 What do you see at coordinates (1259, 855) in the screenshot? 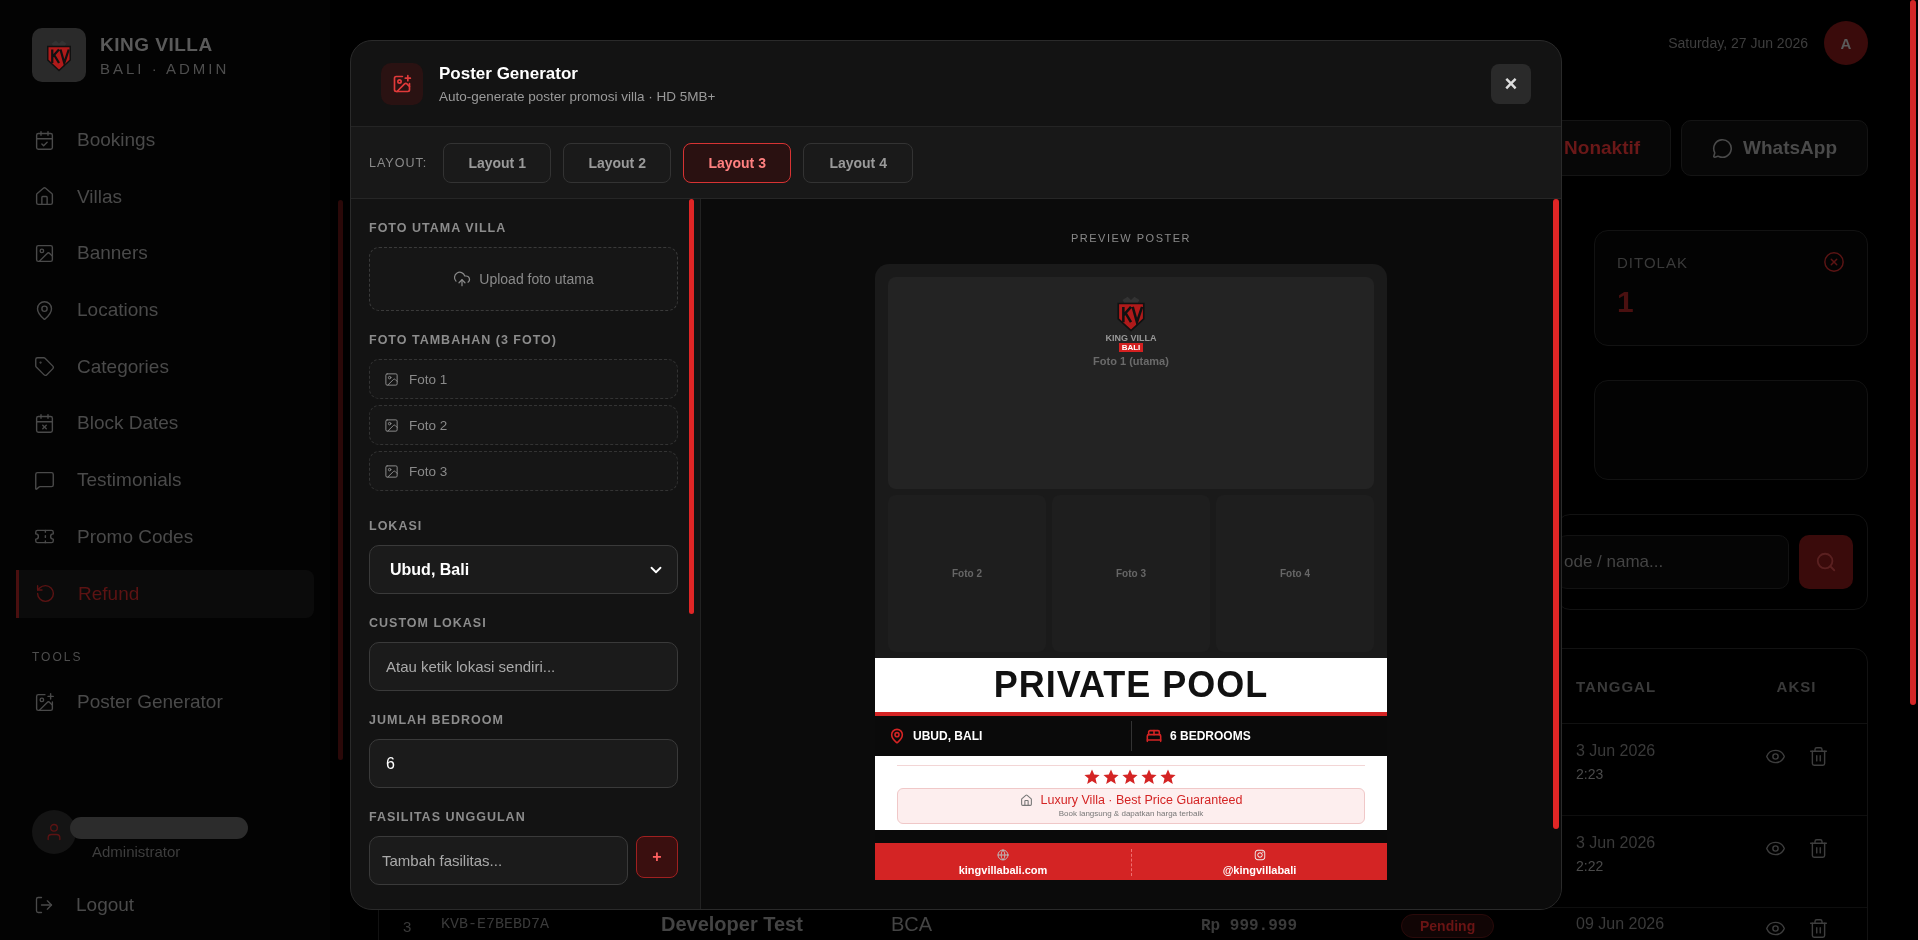
I see `instagram-icon` at bounding box center [1259, 855].